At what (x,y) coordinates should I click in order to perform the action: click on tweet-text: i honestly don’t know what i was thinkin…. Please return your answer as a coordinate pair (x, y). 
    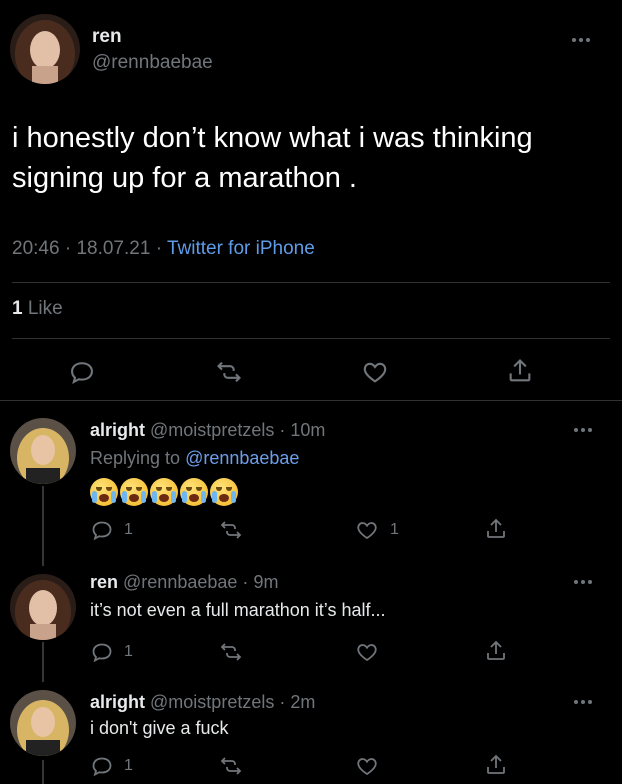
    Looking at the image, I should click on (272, 158).